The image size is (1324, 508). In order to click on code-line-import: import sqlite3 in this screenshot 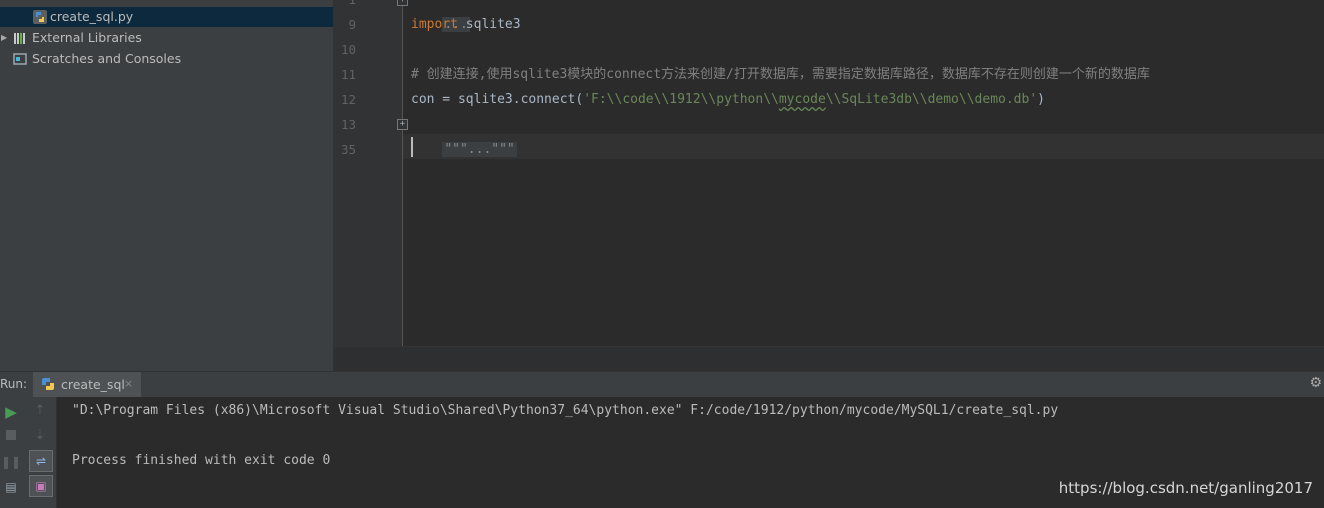, I will do `click(466, 24)`.